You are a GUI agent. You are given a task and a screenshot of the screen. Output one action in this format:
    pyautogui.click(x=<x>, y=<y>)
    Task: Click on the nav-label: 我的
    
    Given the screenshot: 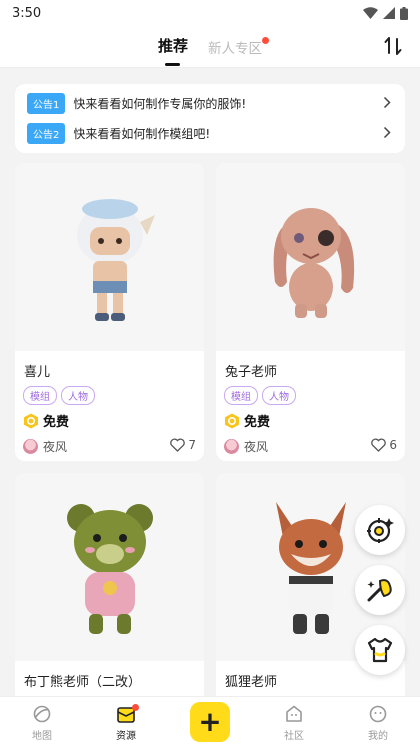 What is the action you would take?
    pyautogui.click(x=378, y=736)
    